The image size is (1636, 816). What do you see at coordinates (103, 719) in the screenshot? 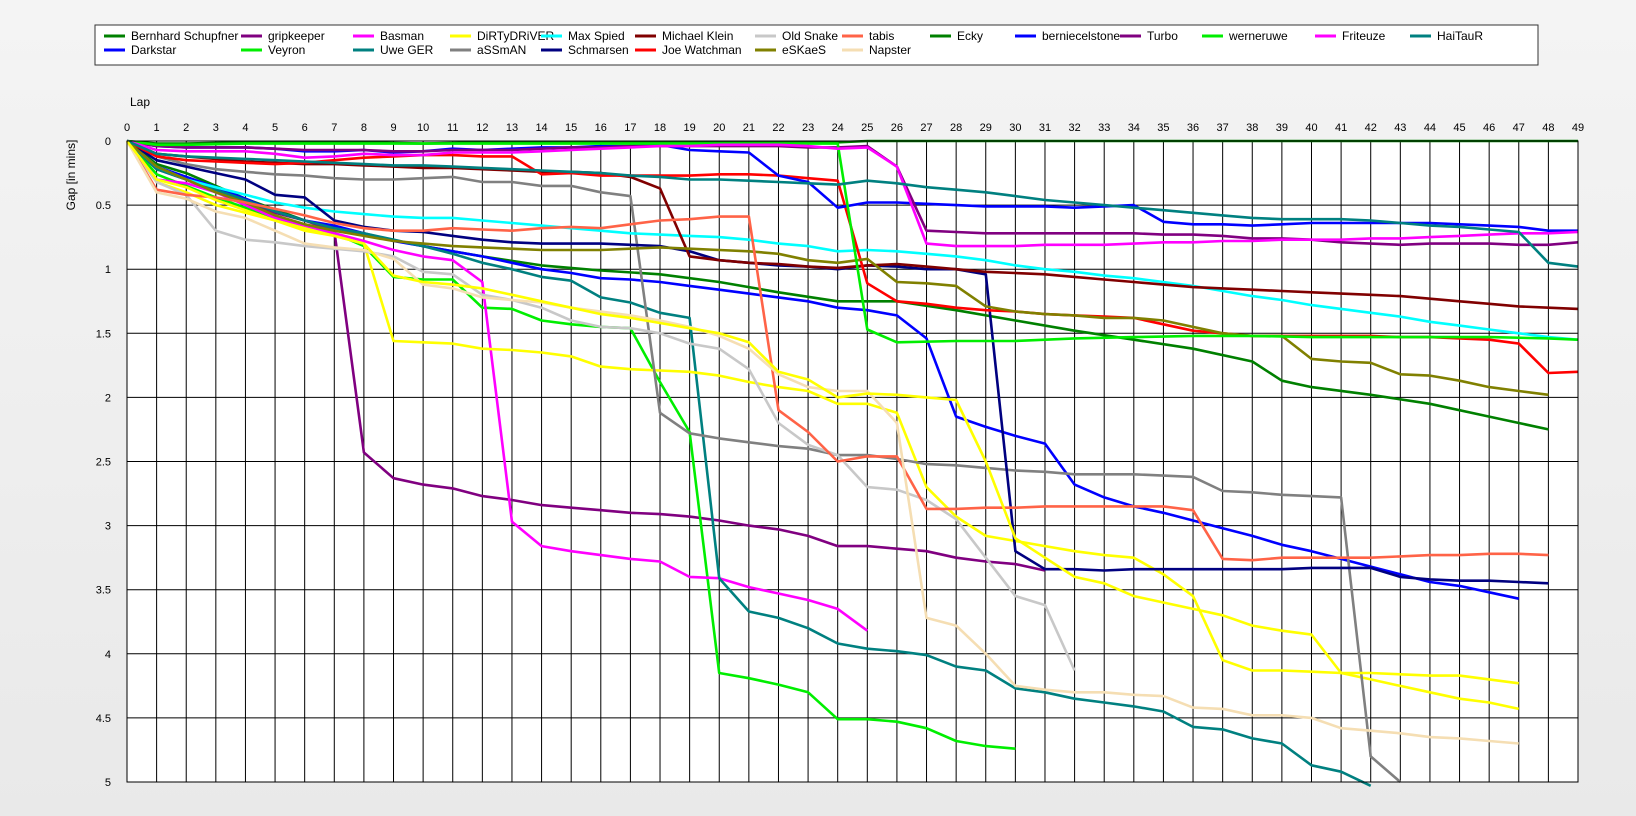
I see `y-tick-label: 4.5` at bounding box center [103, 719].